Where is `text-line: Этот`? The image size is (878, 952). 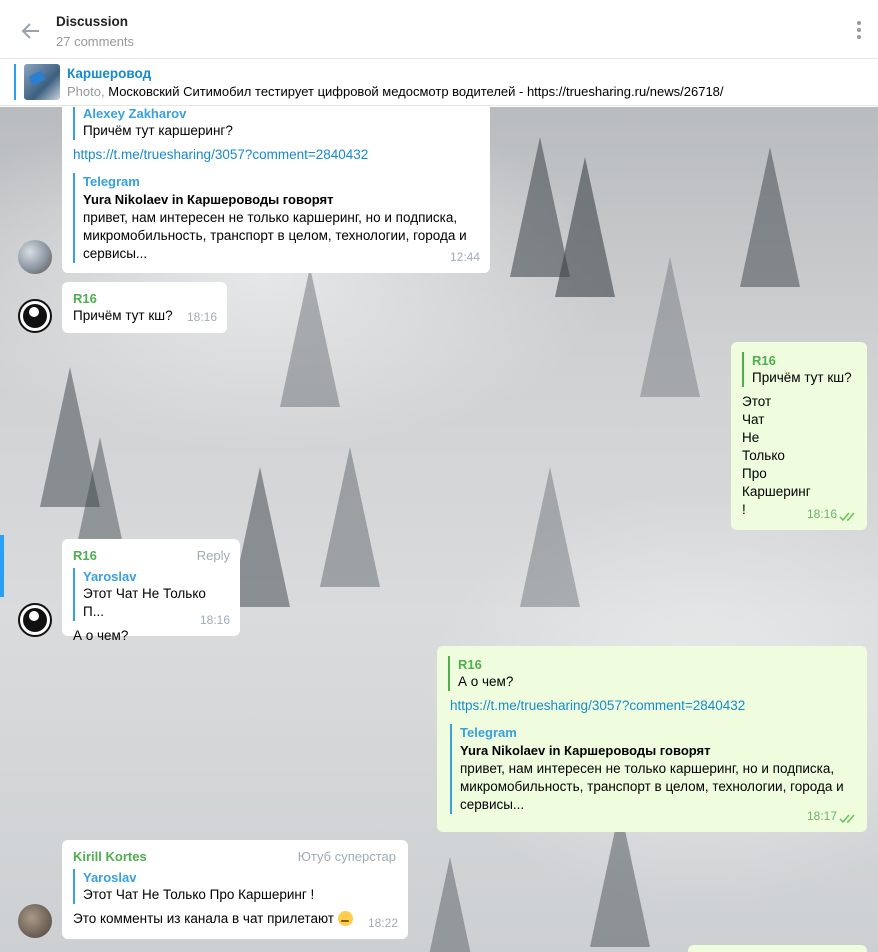
text-line: Этот is located at coordinates (757, 401).